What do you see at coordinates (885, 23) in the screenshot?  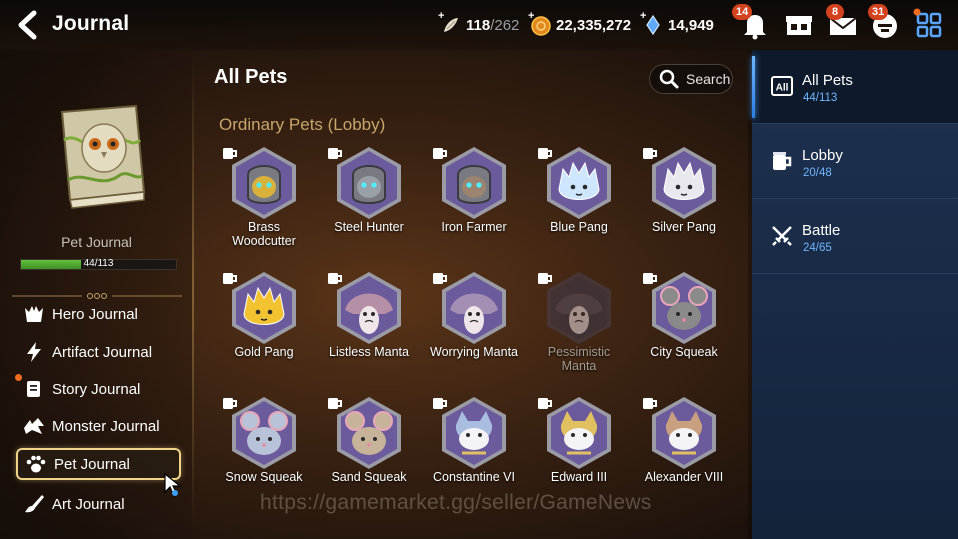 I see `chat-button: 31` at bounding box center [885, 23].